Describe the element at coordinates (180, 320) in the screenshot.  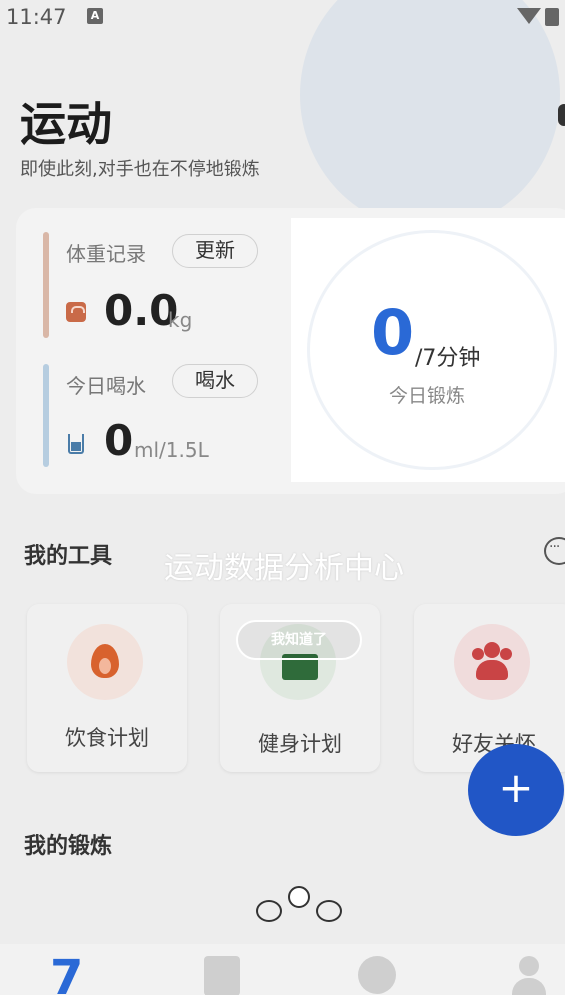
I see `weight-unit: kg` at that location.